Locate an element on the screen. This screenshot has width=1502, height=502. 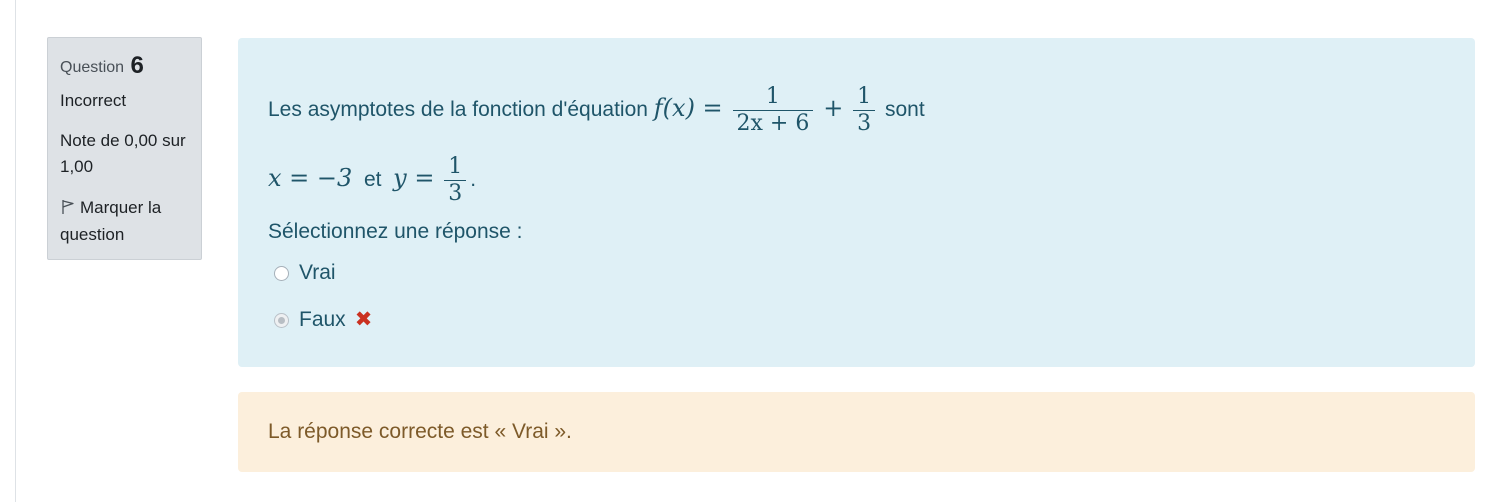
question-state: Incorrect is located at coordinates (93, 100).